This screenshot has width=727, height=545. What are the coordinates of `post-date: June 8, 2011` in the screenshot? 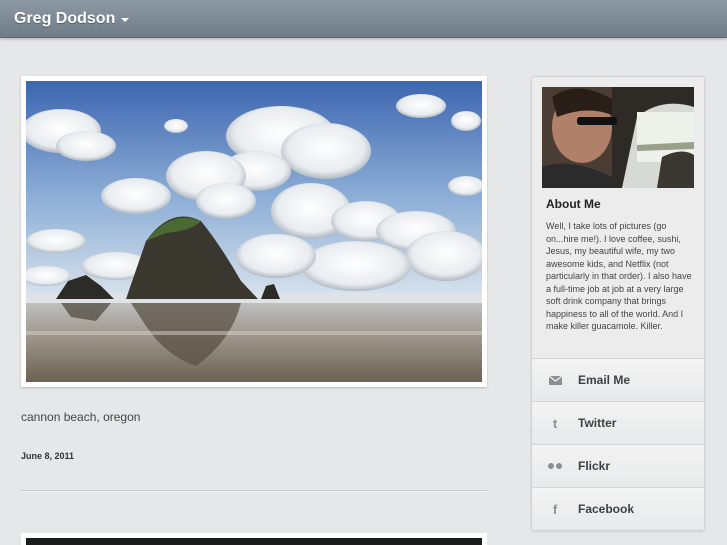 It's located at (47, 456).